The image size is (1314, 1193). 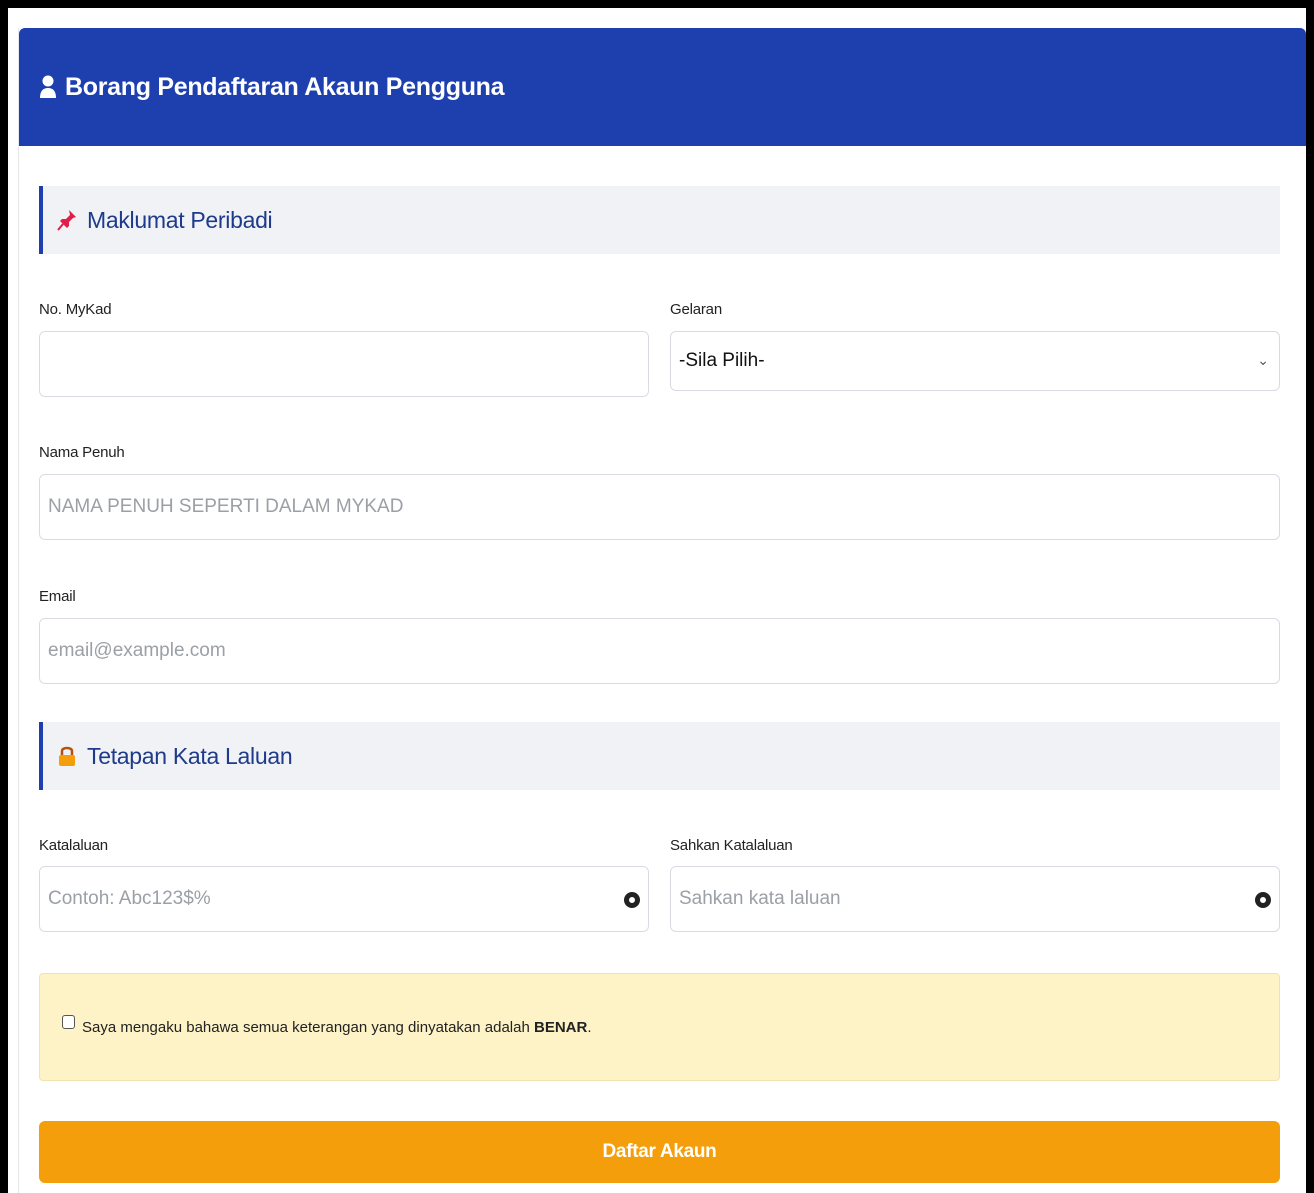 I want to click on submit-button: Daftar Akaun, so click(x=659, y=1152).